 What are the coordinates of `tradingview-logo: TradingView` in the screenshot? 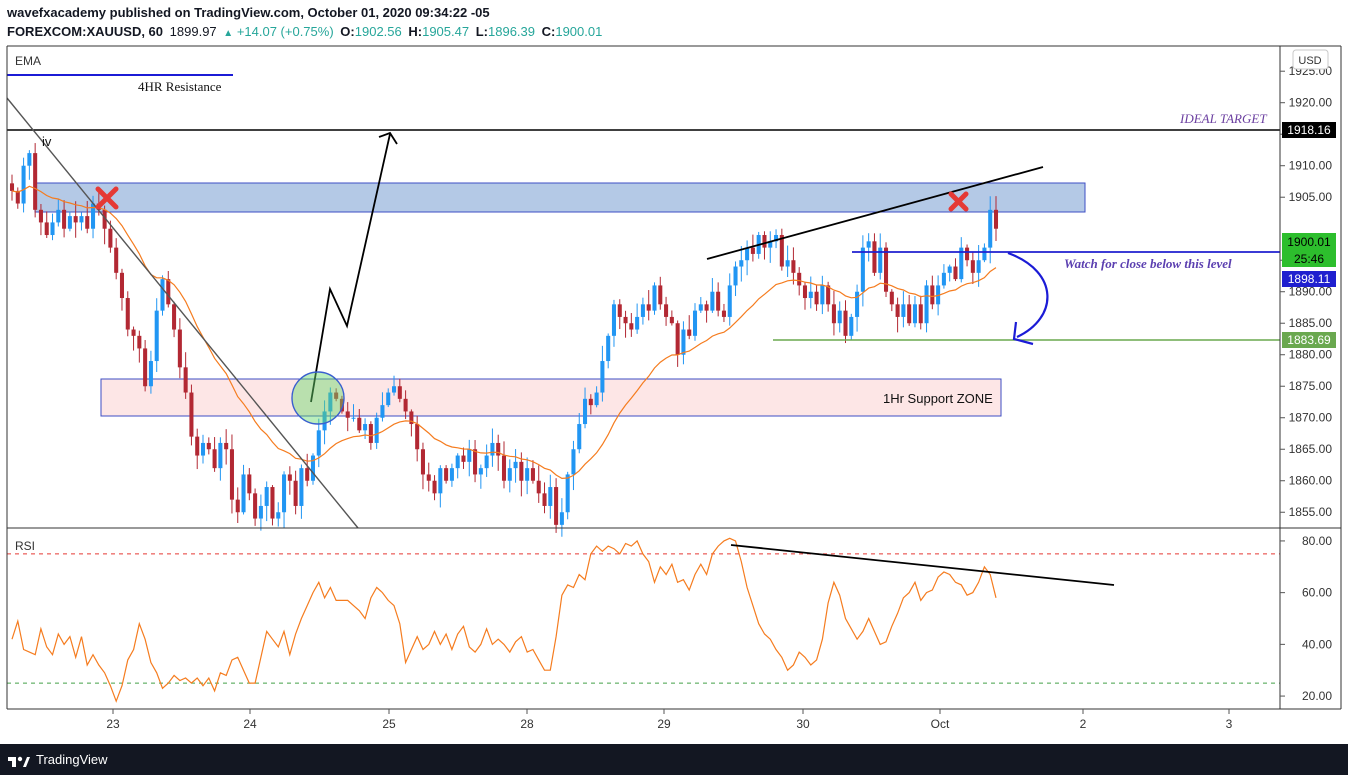 It's located at (58, 759).